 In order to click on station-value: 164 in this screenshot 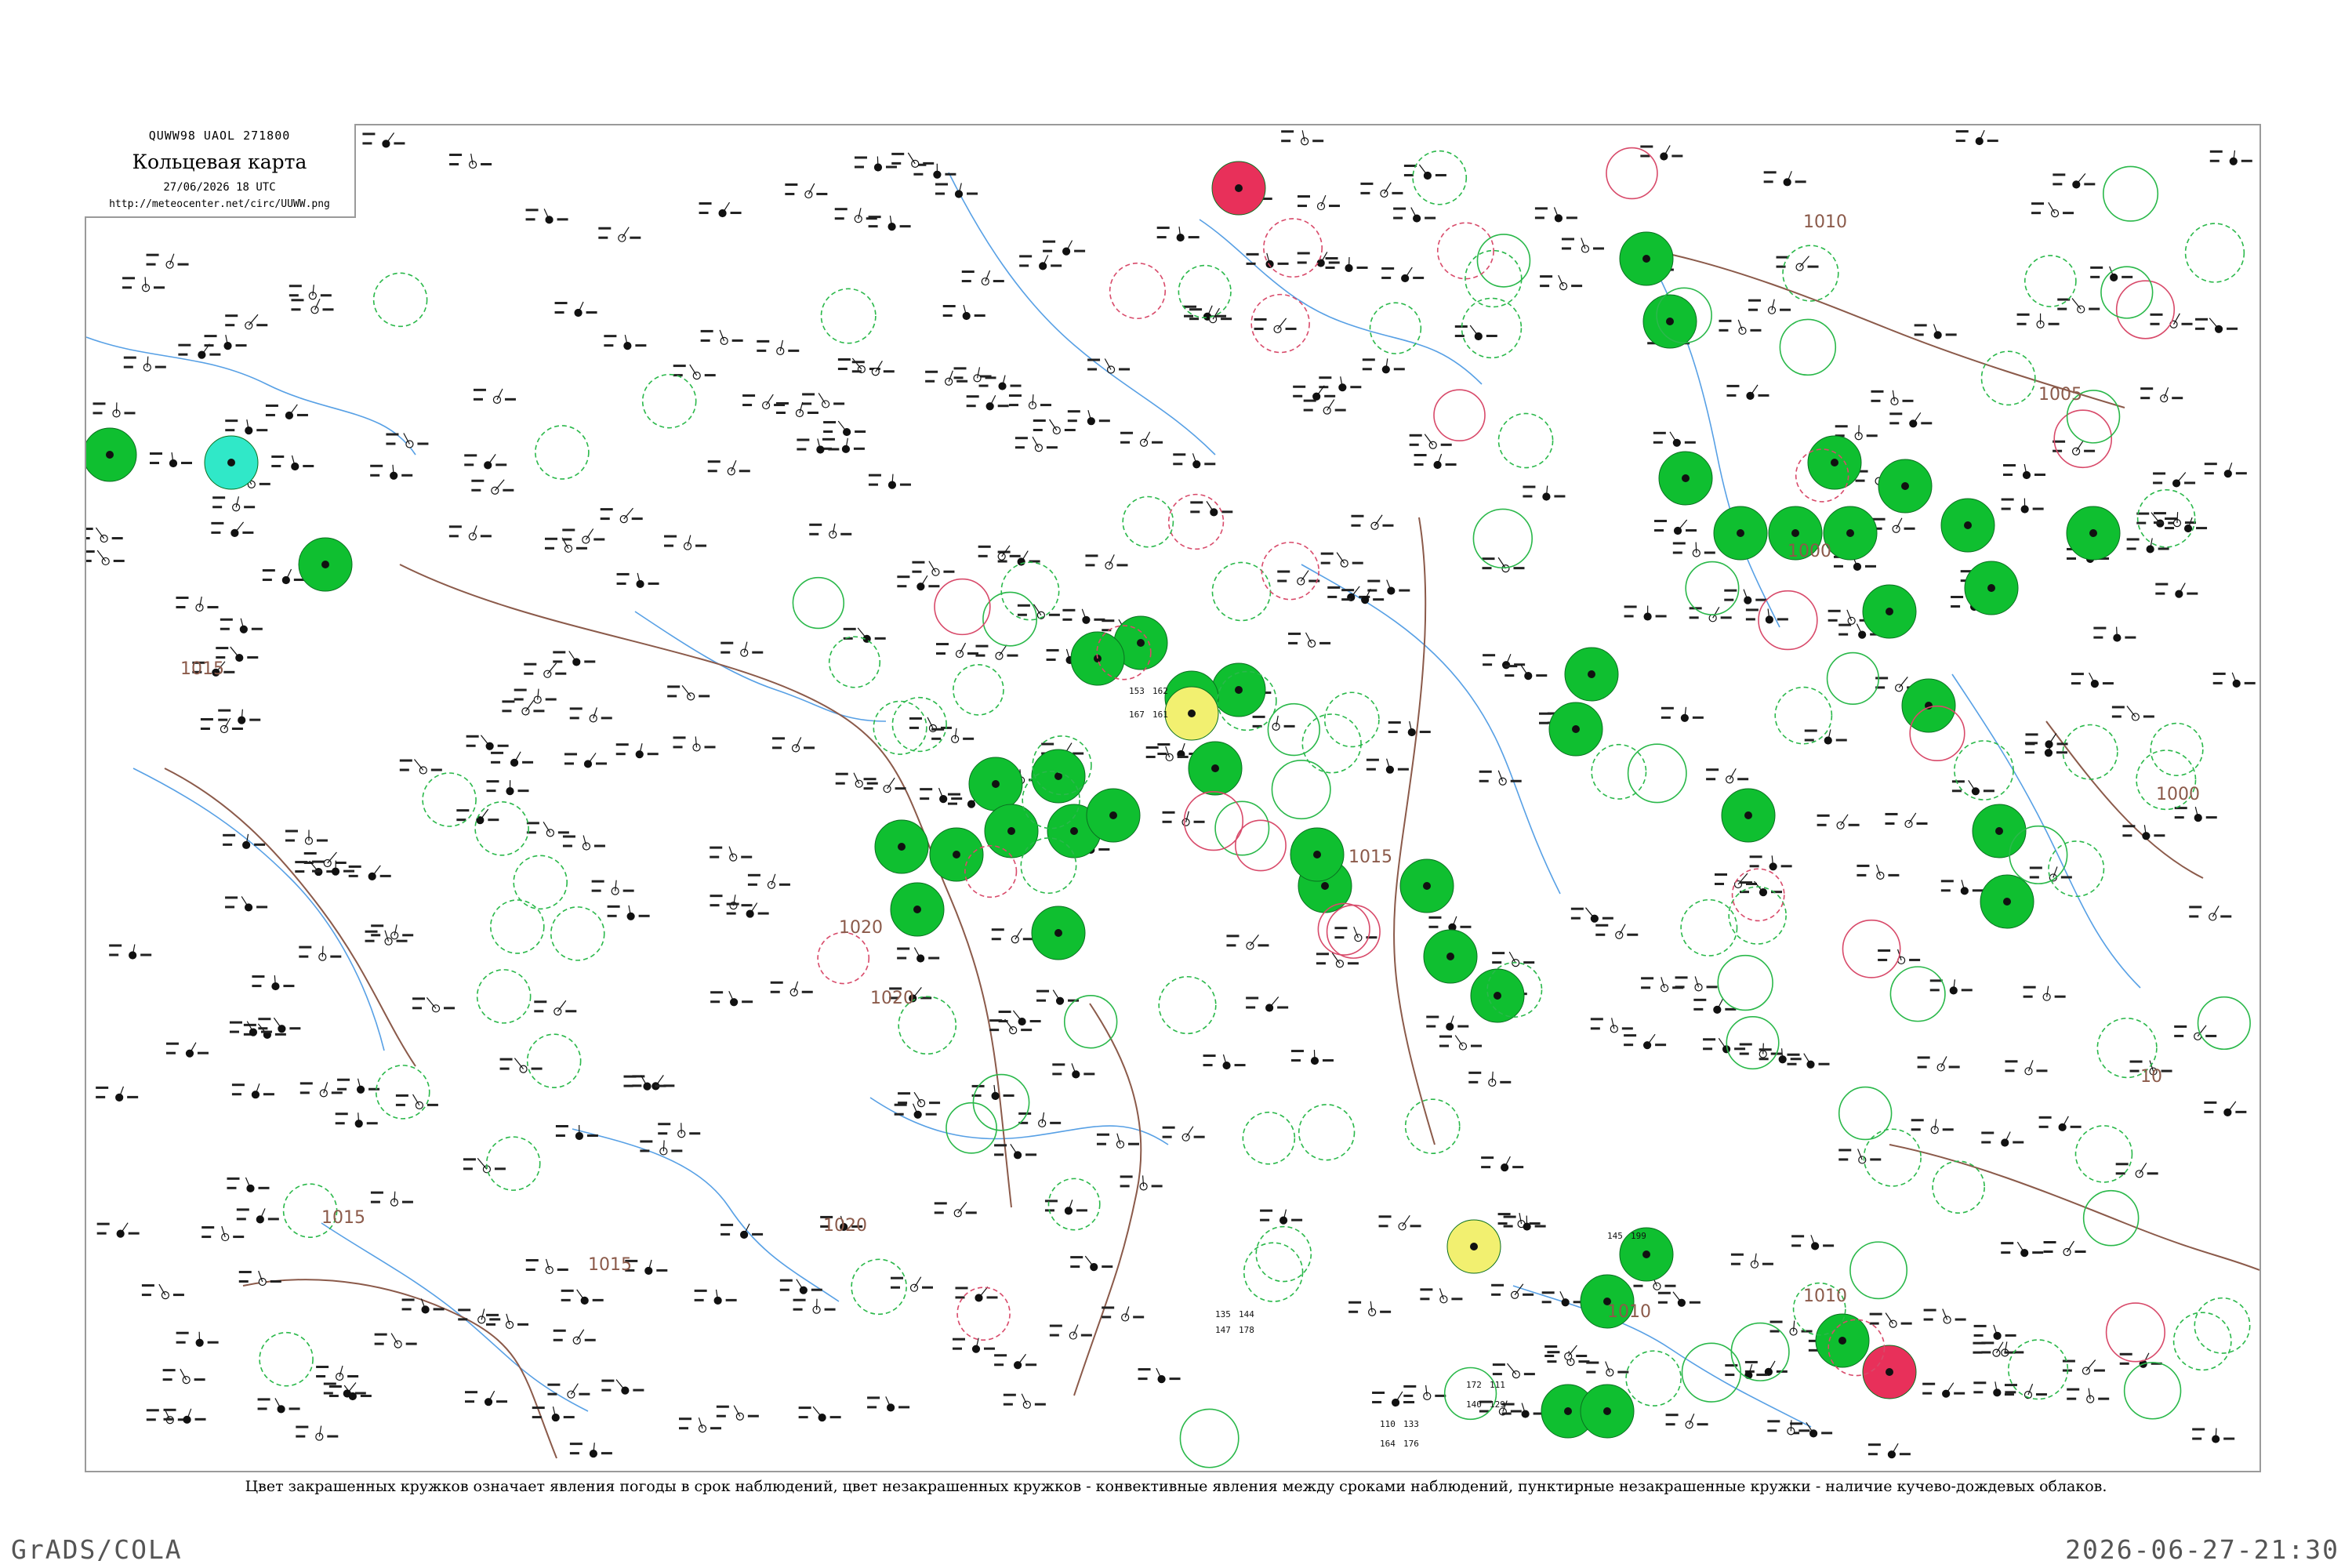, I will do `click(1388, 1444)`.